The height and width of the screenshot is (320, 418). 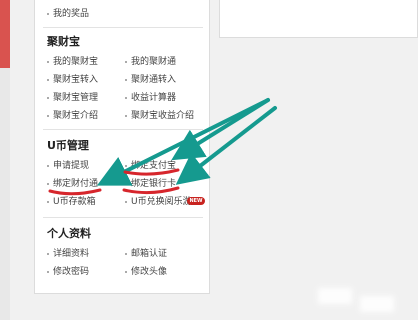 I want to click on underline-bank-card, so click(x=151, y=190).